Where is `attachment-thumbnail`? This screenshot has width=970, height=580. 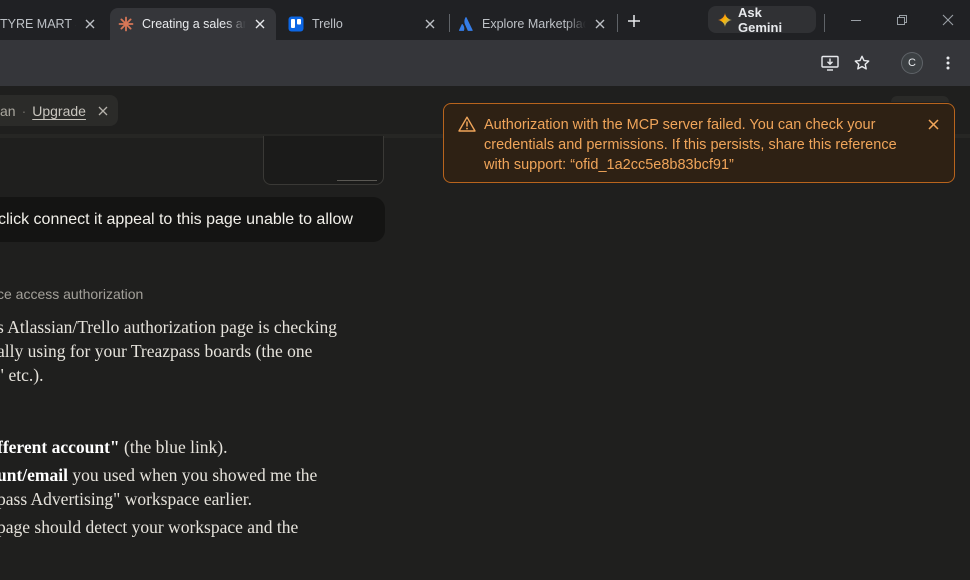
attachment-thumbnail is located at coordinates (323, 160).